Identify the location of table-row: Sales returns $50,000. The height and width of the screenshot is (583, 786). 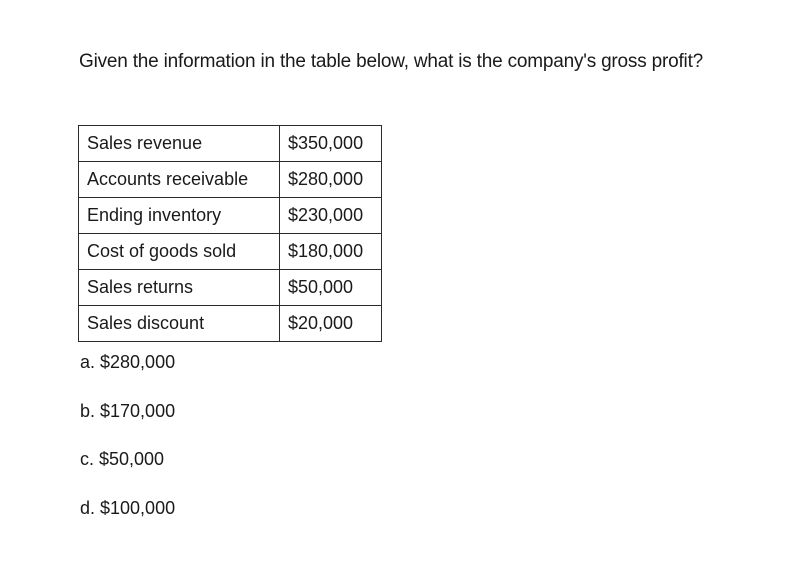
(230, 287).